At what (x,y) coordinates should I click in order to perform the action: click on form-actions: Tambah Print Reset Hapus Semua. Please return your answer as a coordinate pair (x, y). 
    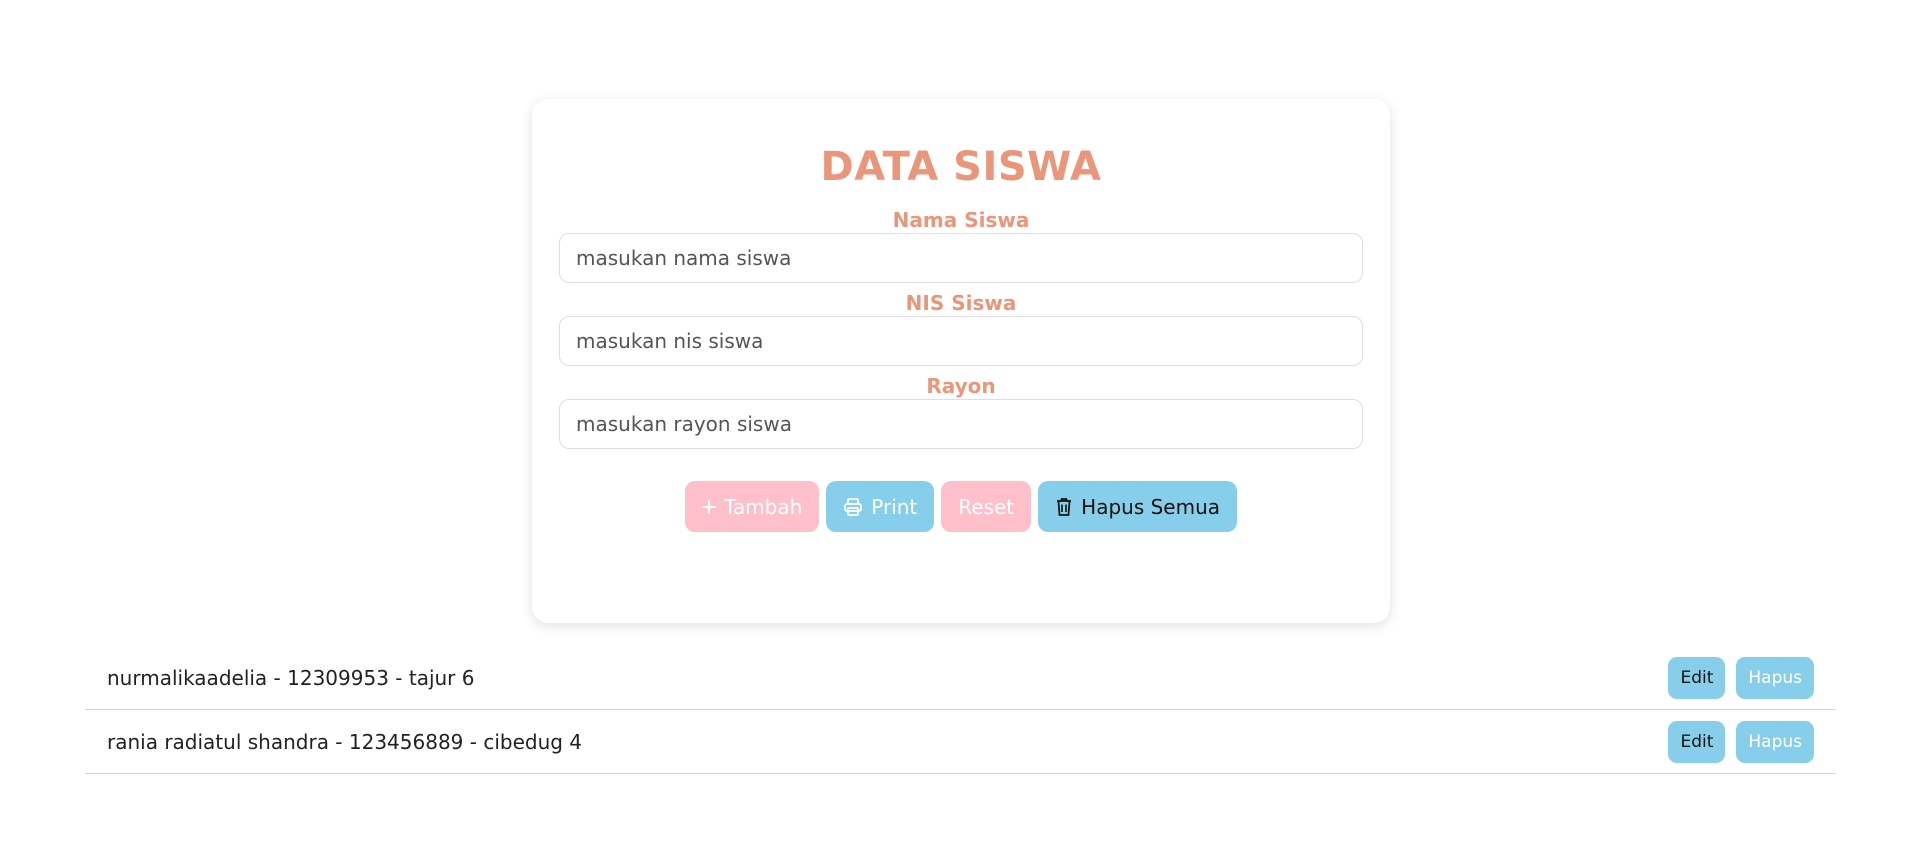
    Looking at the image, I should click on (961, 506).